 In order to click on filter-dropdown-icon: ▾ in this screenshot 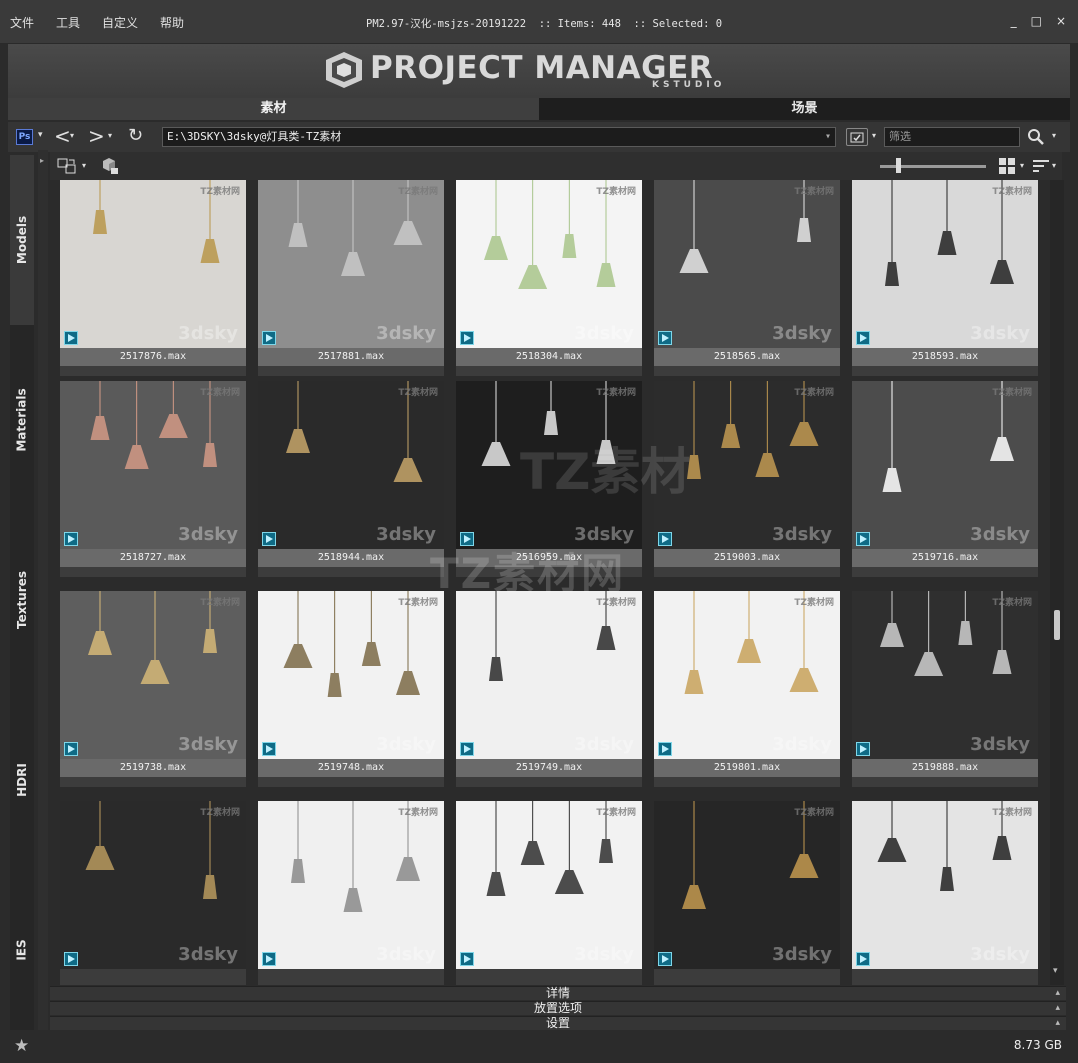, I will do `click(874, 135)`.